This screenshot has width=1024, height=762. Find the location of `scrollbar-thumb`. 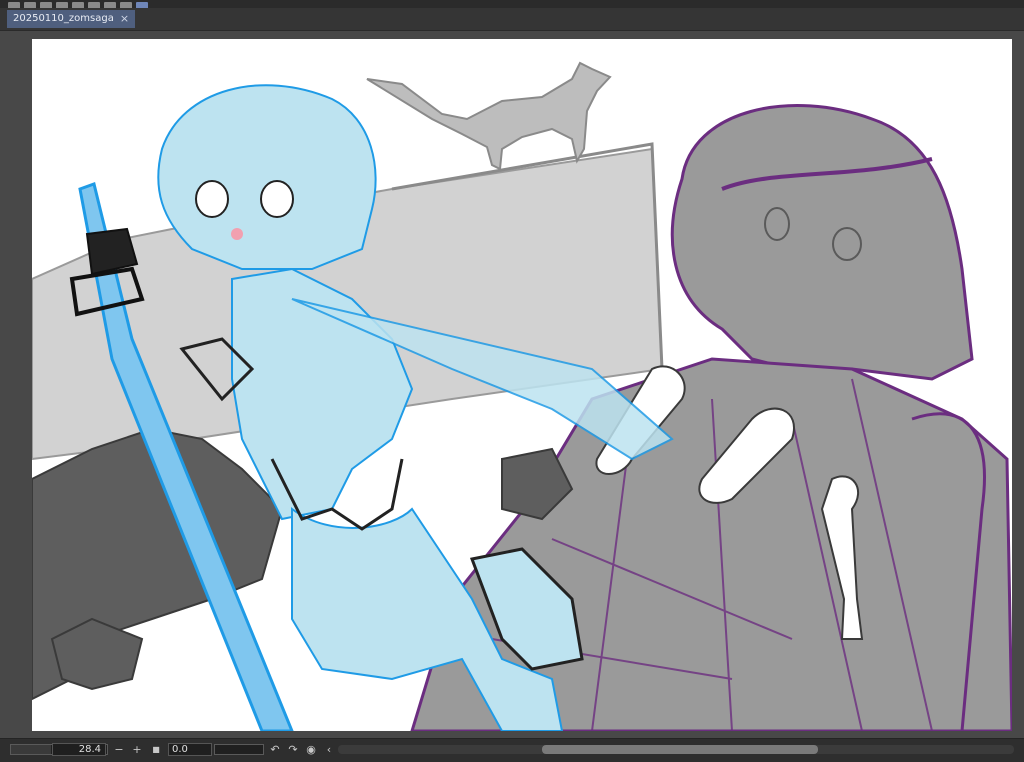

scrollbar-thumb is located at coordinates (680, 749).